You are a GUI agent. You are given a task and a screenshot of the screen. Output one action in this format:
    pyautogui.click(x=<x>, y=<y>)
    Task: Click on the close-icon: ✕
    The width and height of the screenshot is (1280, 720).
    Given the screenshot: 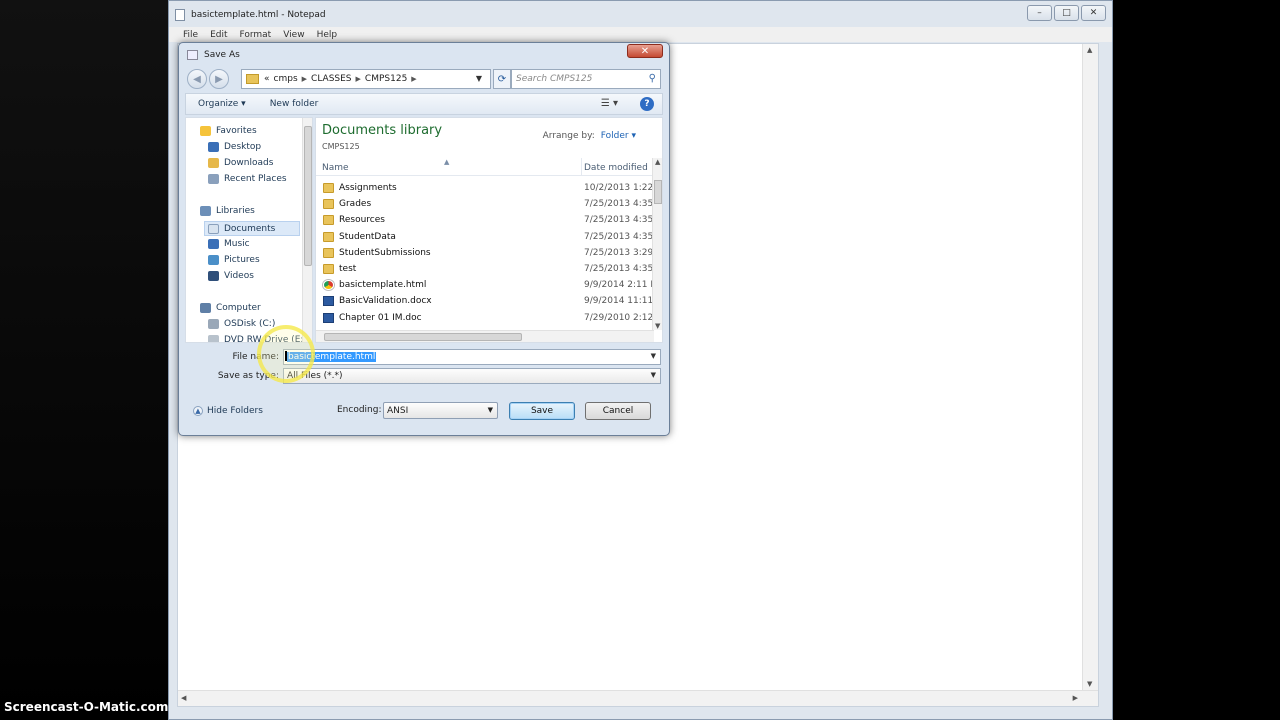 What is the action you would take?
    pyautogui.click(x=1093, y=13)
    